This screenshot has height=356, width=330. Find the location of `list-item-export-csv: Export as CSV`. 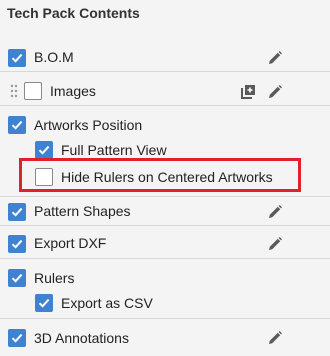

list-item-export-csv: Export as CSV is located at coordinates (165, 304).